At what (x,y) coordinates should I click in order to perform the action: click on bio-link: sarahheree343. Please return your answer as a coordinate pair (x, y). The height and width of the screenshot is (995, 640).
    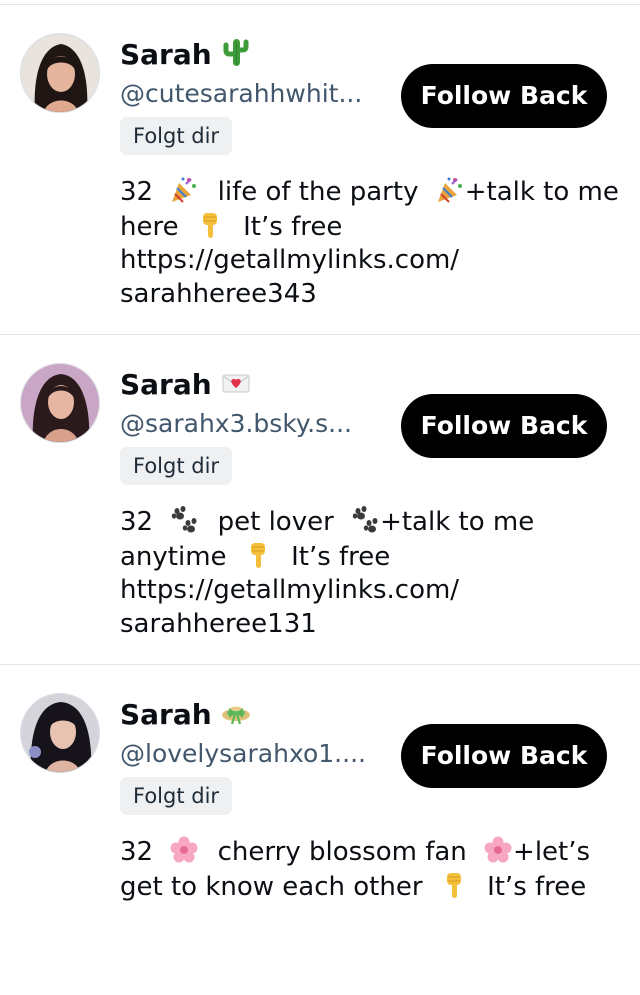
    Looking at the image, I should click on (370, 295).